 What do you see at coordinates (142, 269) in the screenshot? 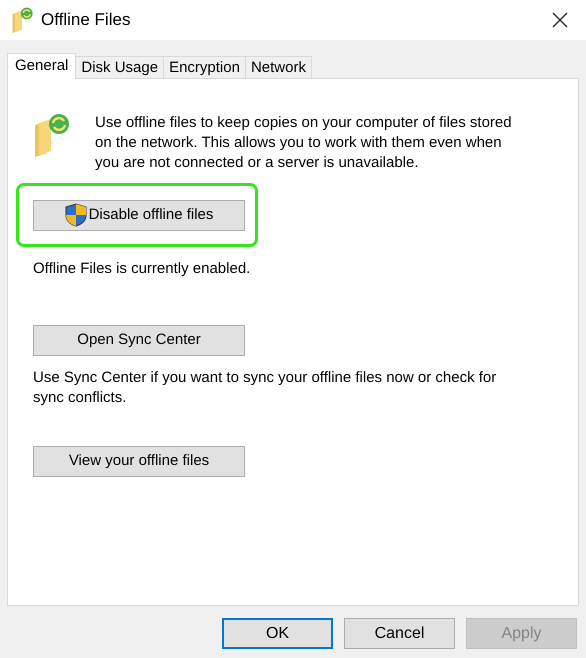
I see `info-text: Offline Files is currently enabled.` at bounding box center [142, 269].